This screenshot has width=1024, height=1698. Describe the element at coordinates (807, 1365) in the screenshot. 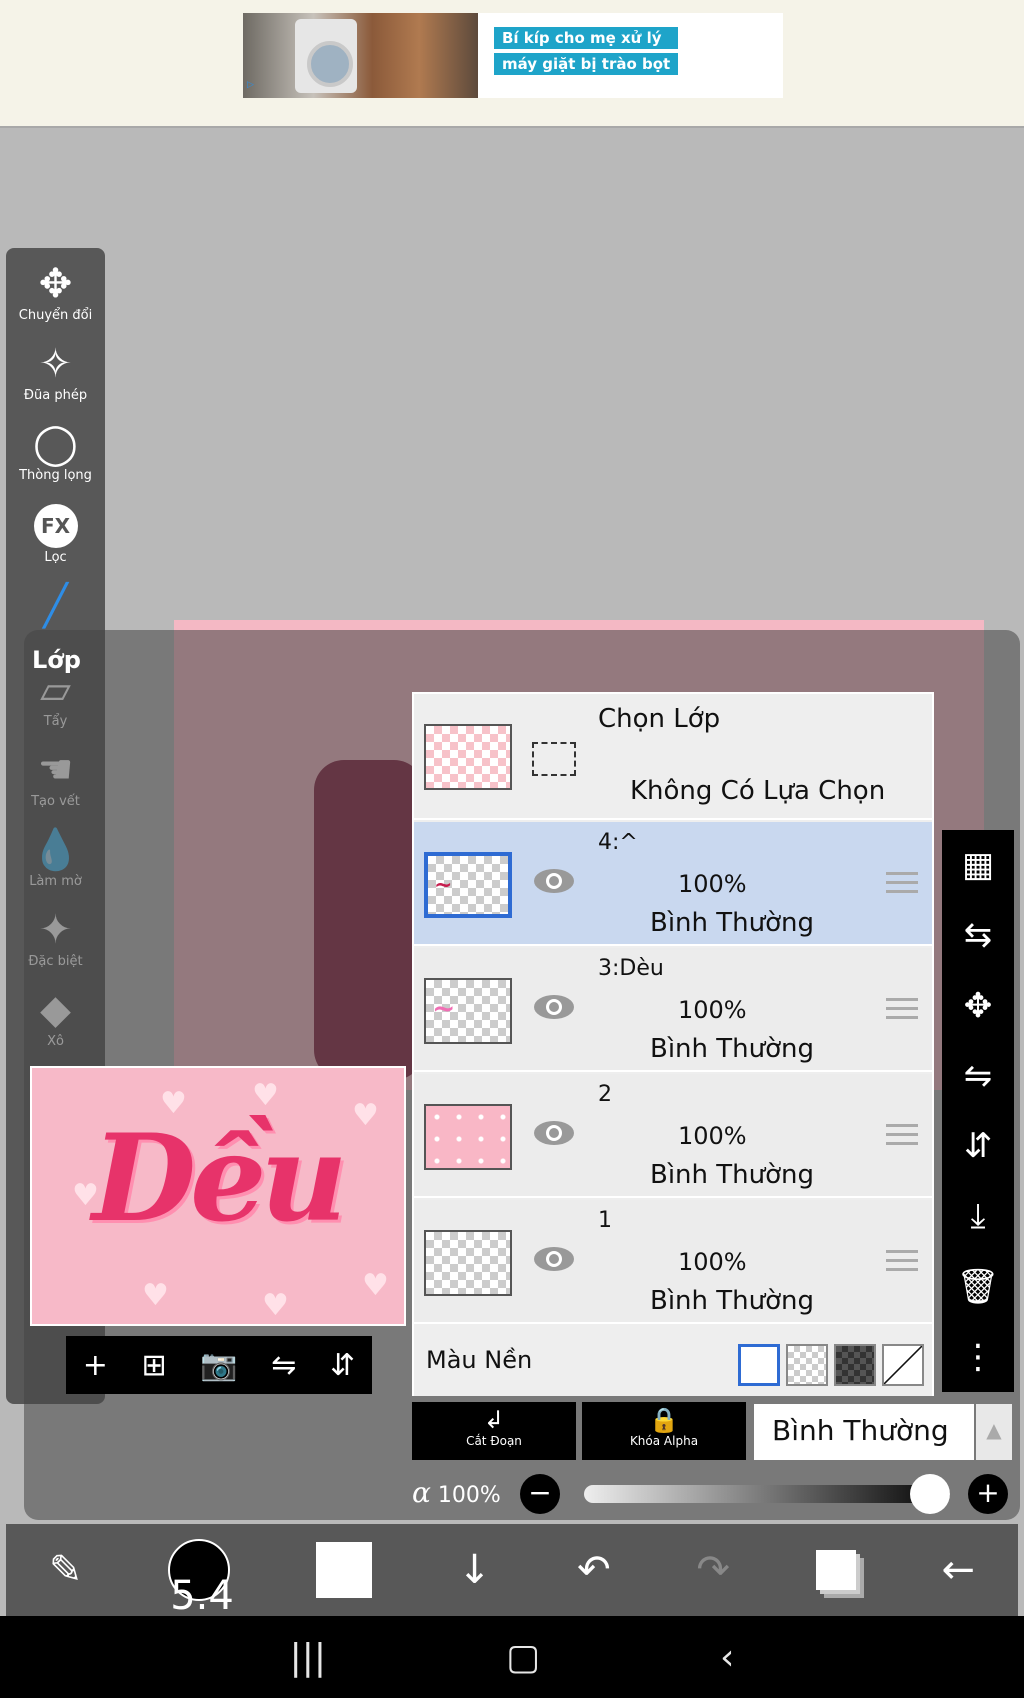

I see `bg-checker-light-swatch` at that location.